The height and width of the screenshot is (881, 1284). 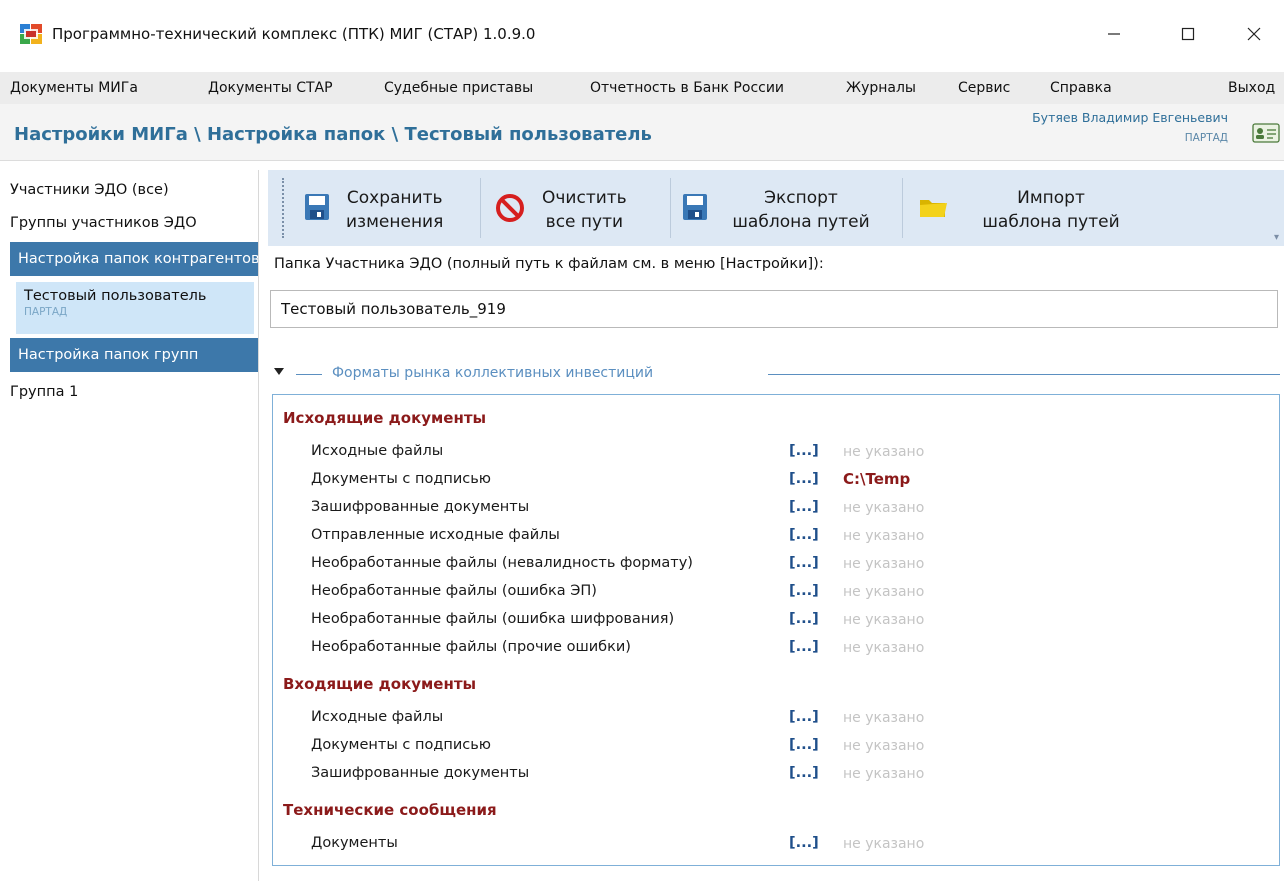 I want to click on row-label: Необработанные файлы (ошибка шифрования), so click(x=493, y=619).